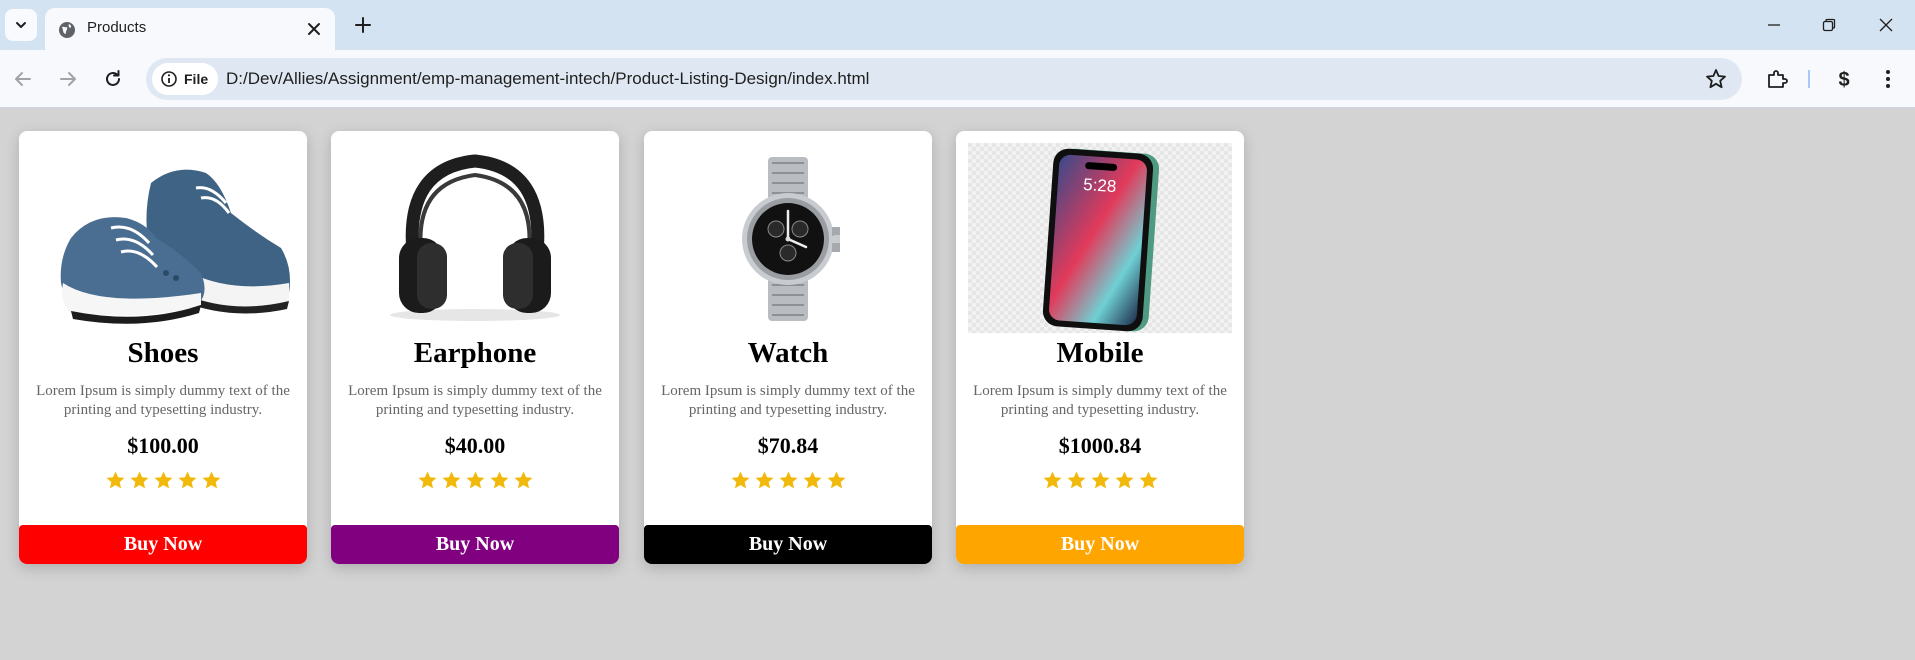 This screenshot has height=660, width=1915. What do you see at coordinates (1100, 238) in the screenshot?
I see `phone-image: 5:28` at bounding box center [1100, 238].